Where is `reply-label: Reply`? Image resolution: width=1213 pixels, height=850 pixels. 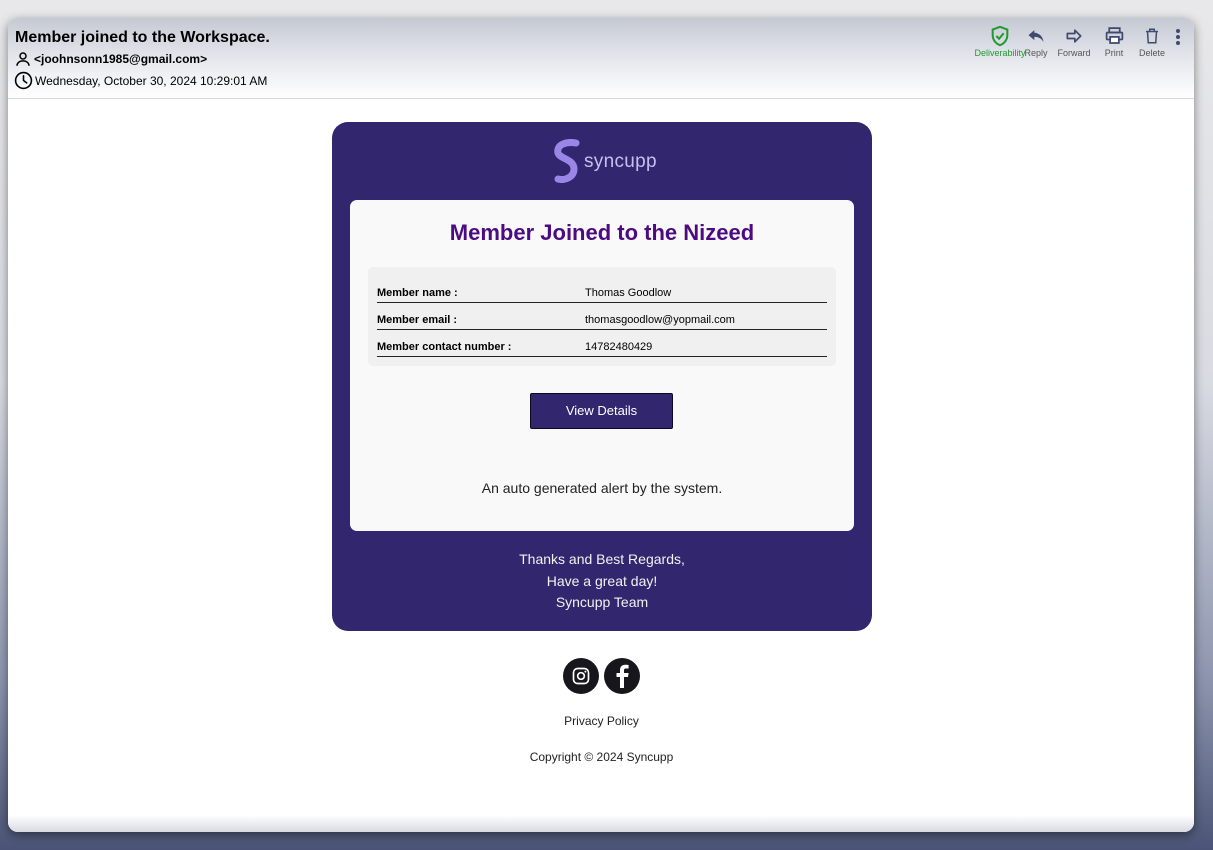
reply-label: Reply is located at coordinates (1036, 53).